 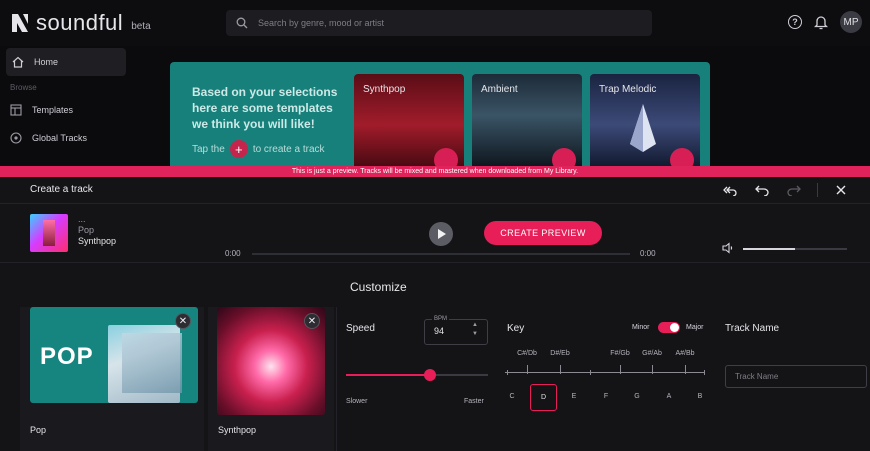 What do you see at coordinates (20, 23) in the screenshot?
I see `soundful-logo-icon` at bounding box center [20, 23].